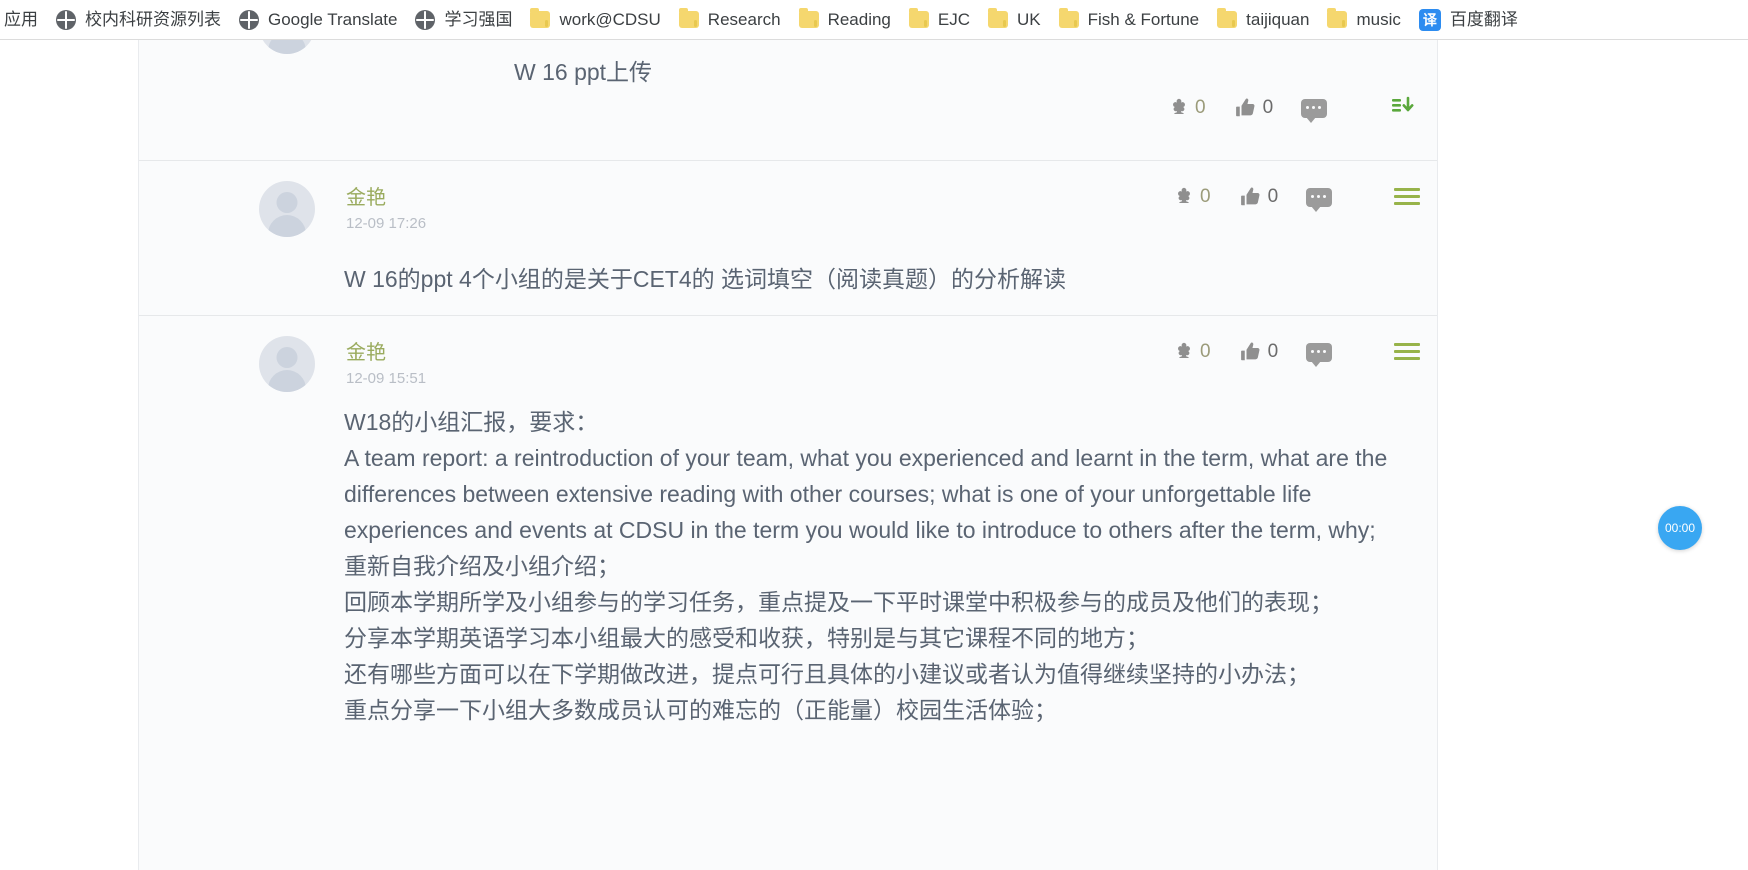 Image resolution: width=1748 pixels, height=870 pixels. What do you see at coordinates (153, 19) in the screenshot?
I see `bookmark-label: 校内科研资源列表` at bounding box center [153, 19].